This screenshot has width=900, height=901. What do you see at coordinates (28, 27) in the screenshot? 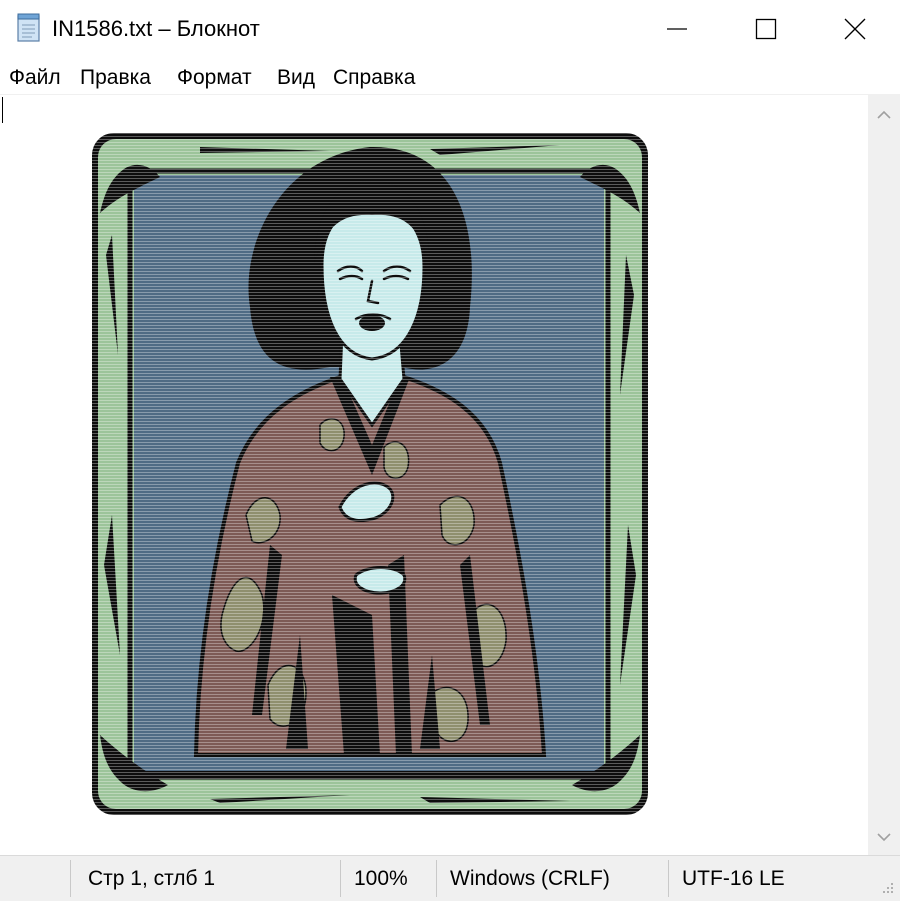
I see `notepad-icon` at bounding box center [28, 27].